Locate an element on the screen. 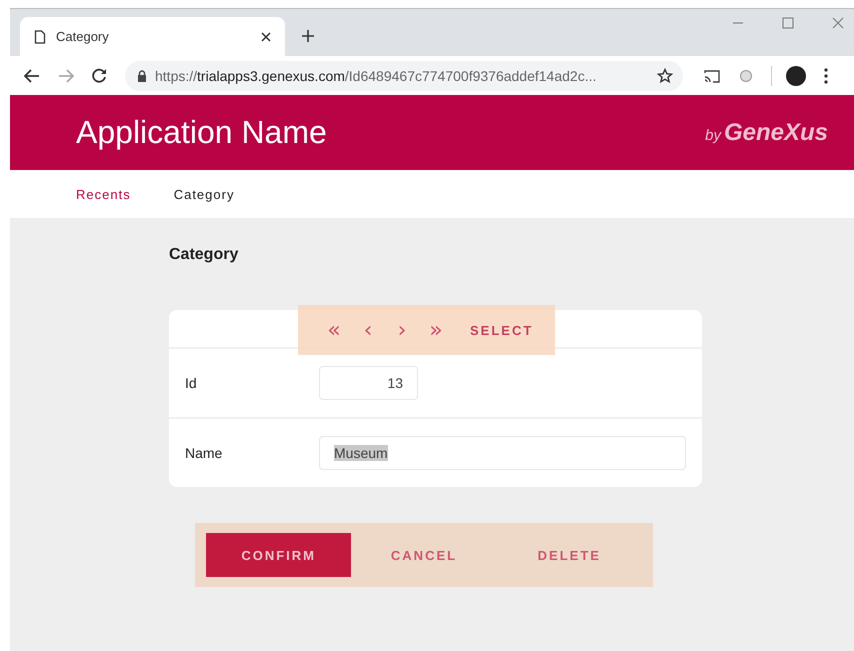  input-field: Museum is located at coordinates (502, 453).